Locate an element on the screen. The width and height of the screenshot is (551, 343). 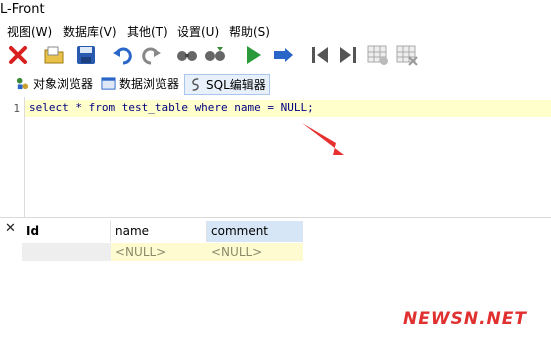
red-arrow-annotation is located at coordinates (323, 139).